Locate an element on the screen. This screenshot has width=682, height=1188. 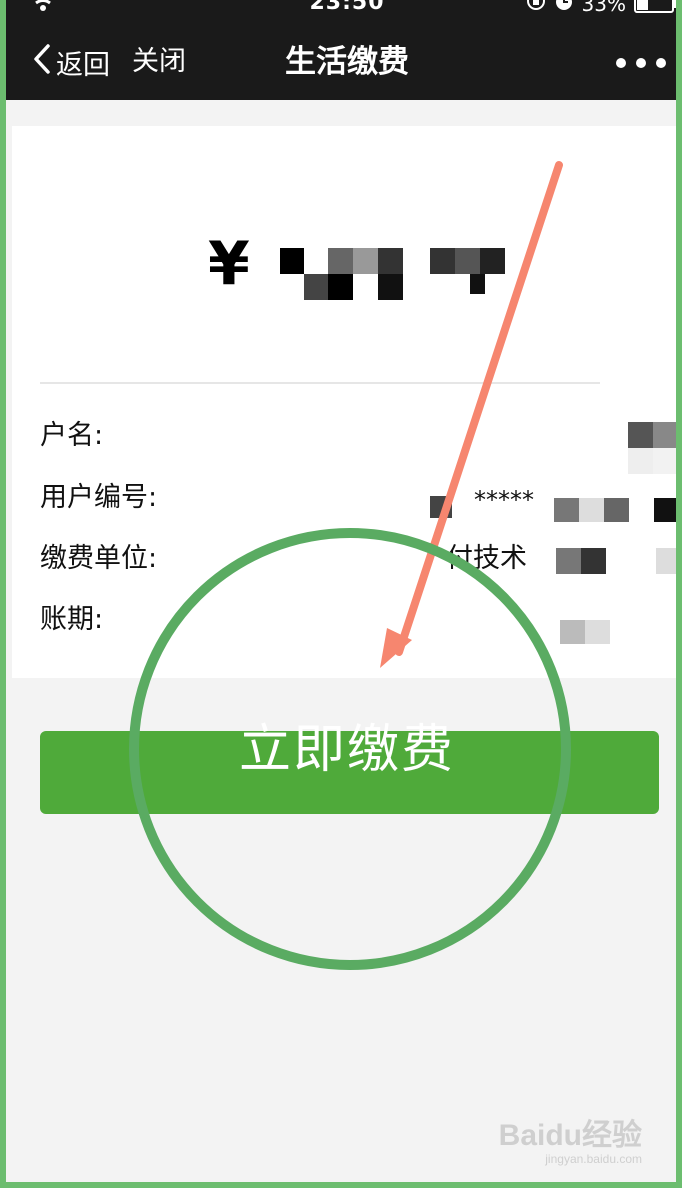
currency-symbol: ¥ is located at coordinates (229, 264).